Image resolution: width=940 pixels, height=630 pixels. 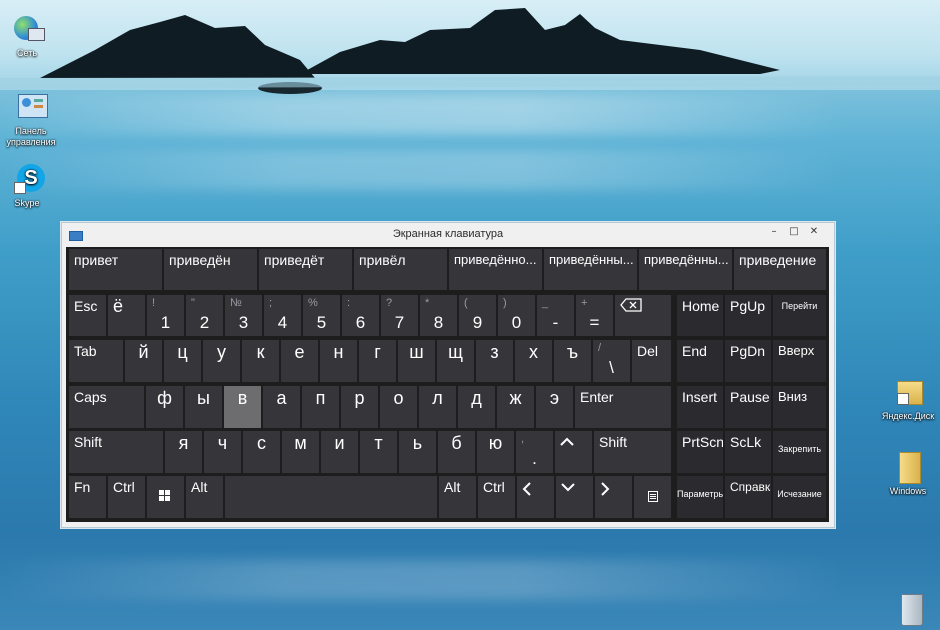 What do you see at coordinates (477, 315) in the screenshot?
I see `key-9: (9` at bounding box center [477, 315].